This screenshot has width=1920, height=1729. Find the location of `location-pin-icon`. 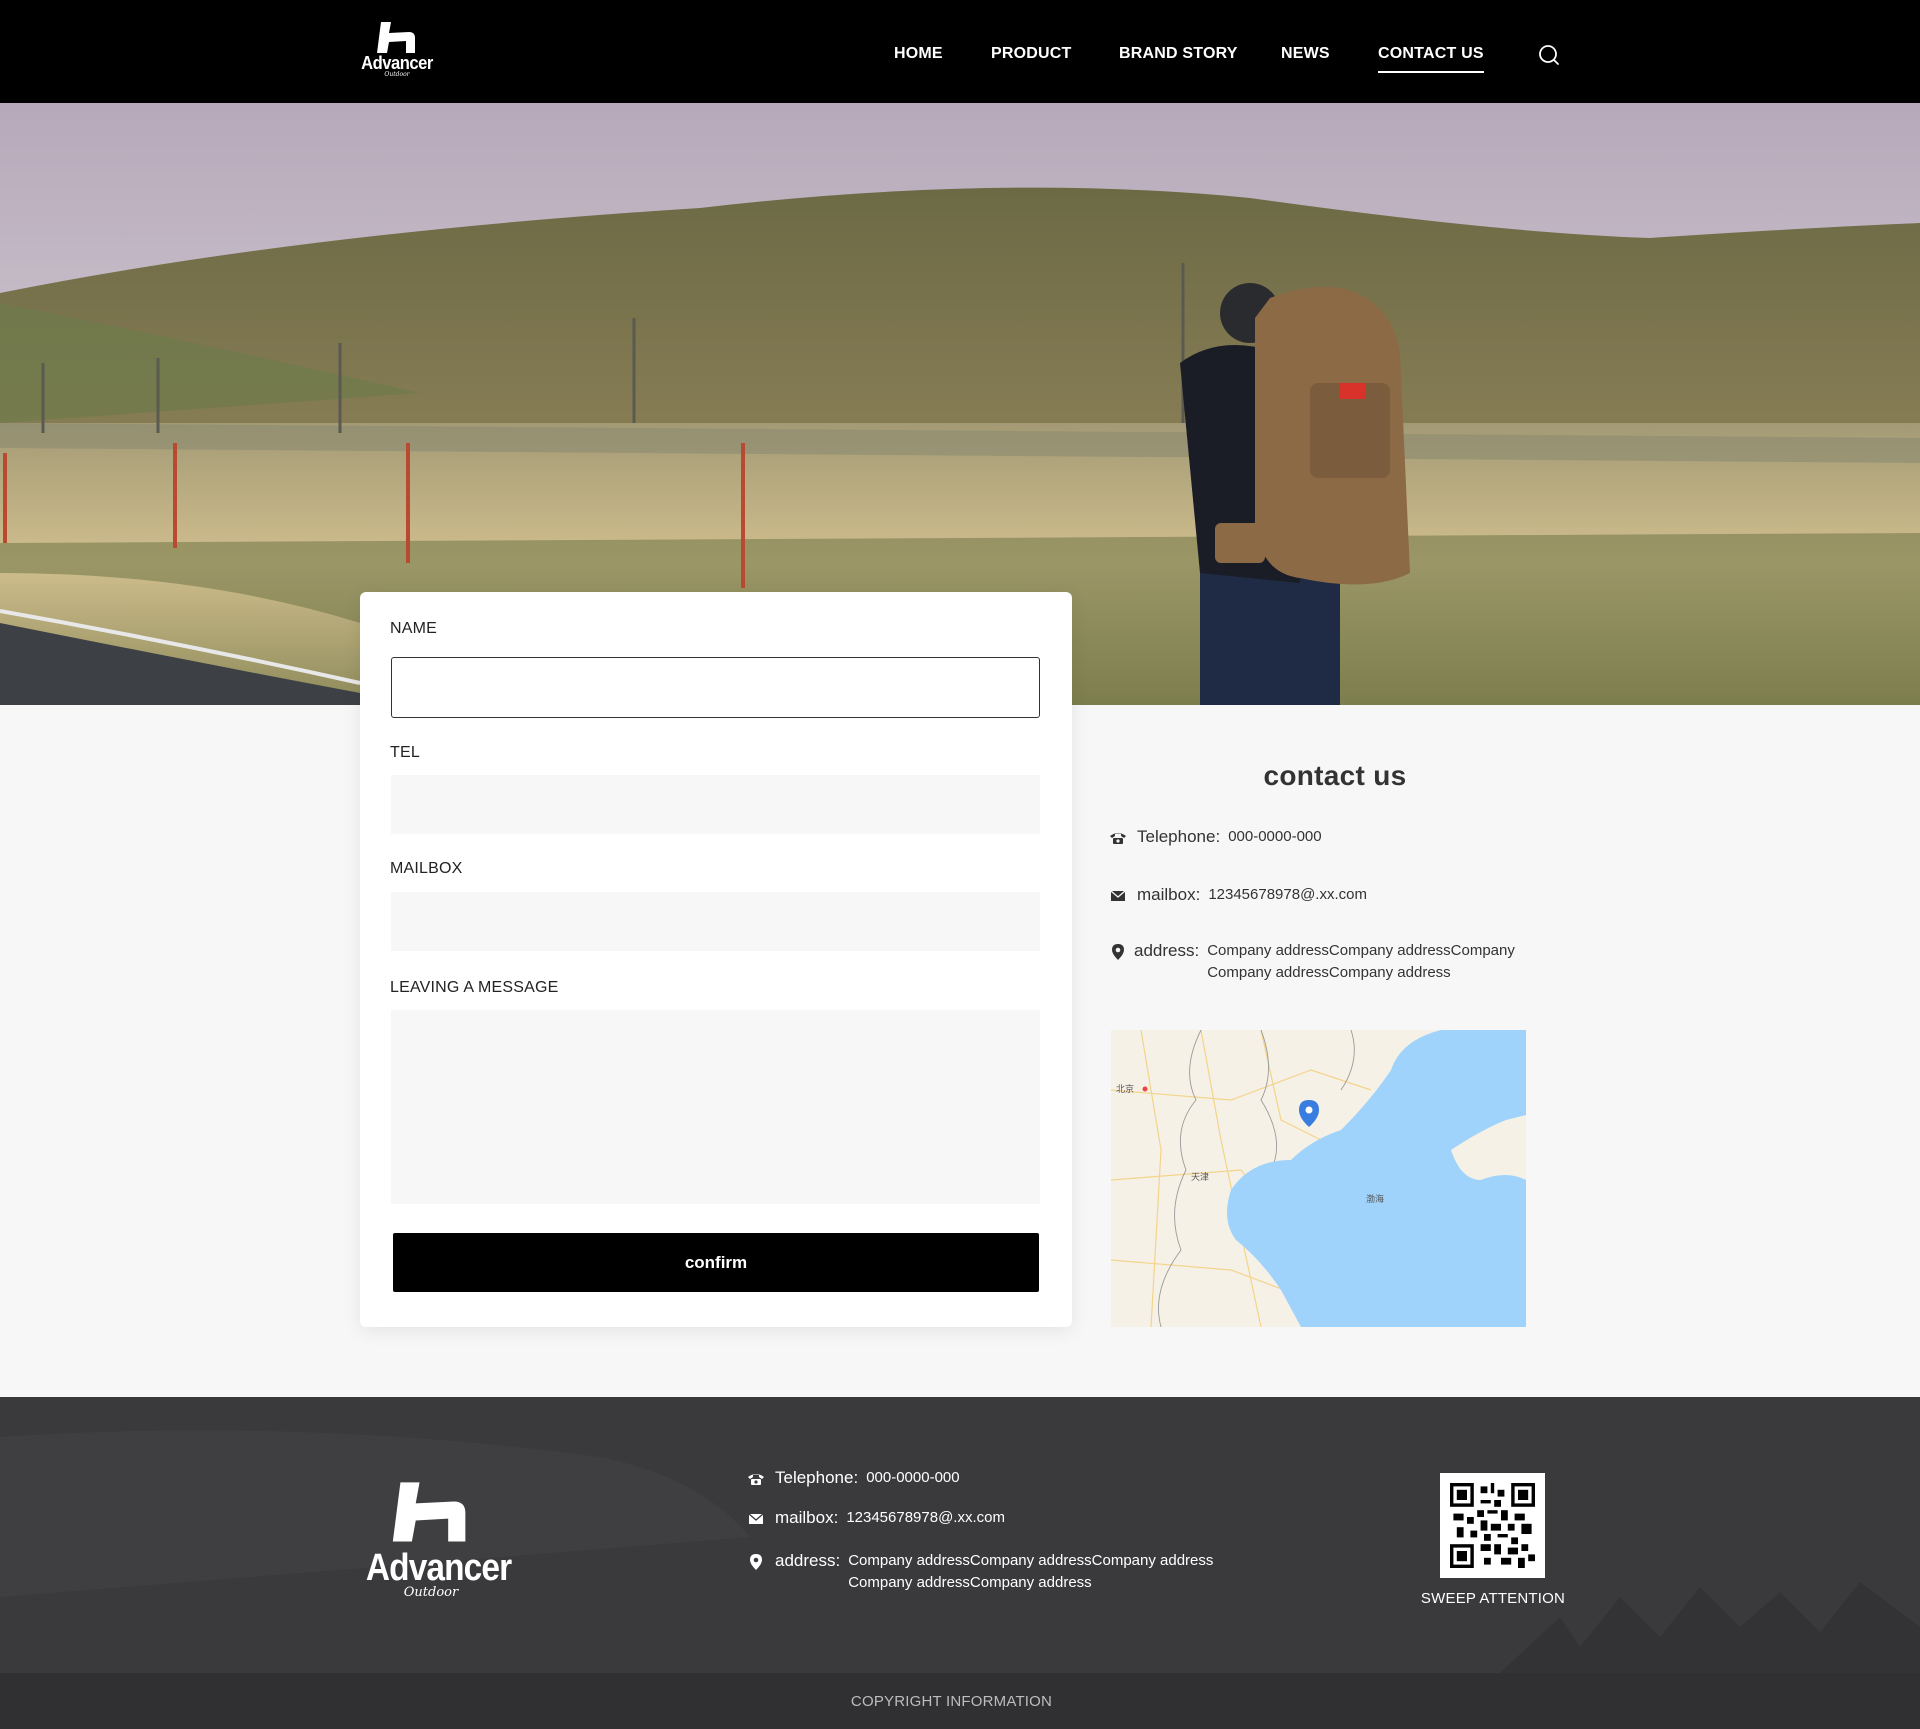

location-pin-icon is located at coordinates (1118, 952).